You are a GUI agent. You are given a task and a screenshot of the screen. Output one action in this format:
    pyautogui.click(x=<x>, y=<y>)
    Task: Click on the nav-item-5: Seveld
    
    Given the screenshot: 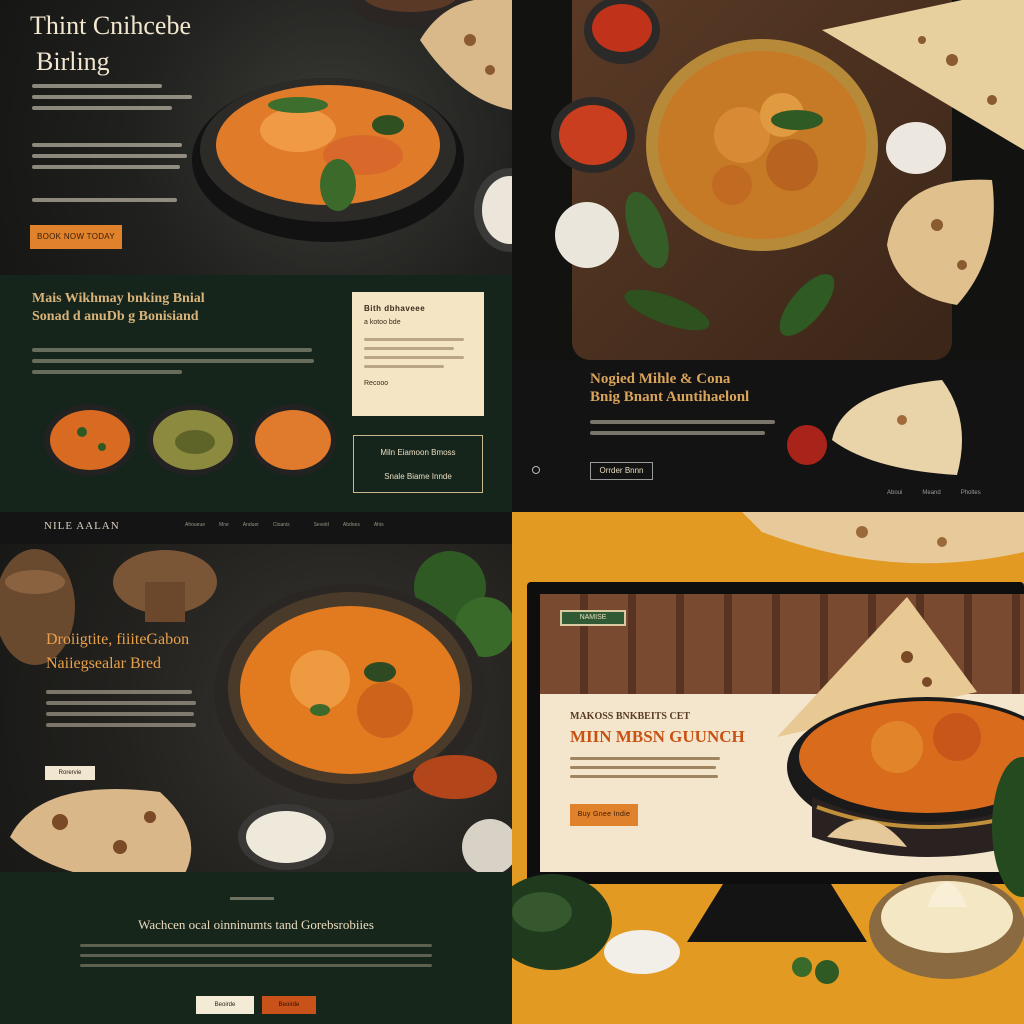 What is the action you would take?
    pyautogui.click(x=321, y=525)
    